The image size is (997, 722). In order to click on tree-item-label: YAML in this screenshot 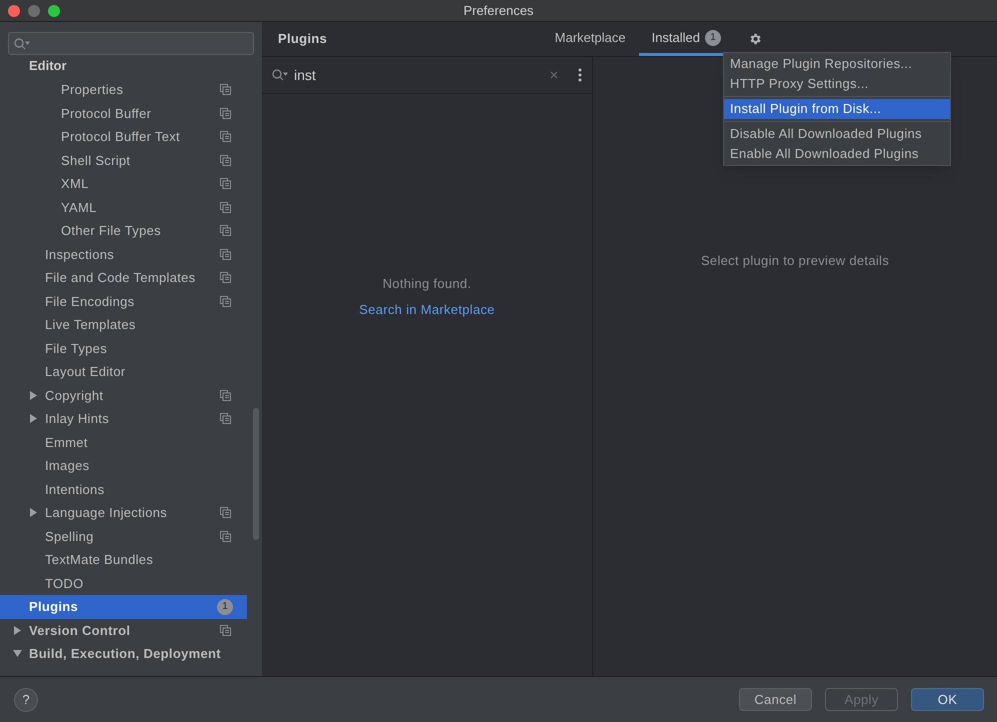, I will do `click(79, 207)`.